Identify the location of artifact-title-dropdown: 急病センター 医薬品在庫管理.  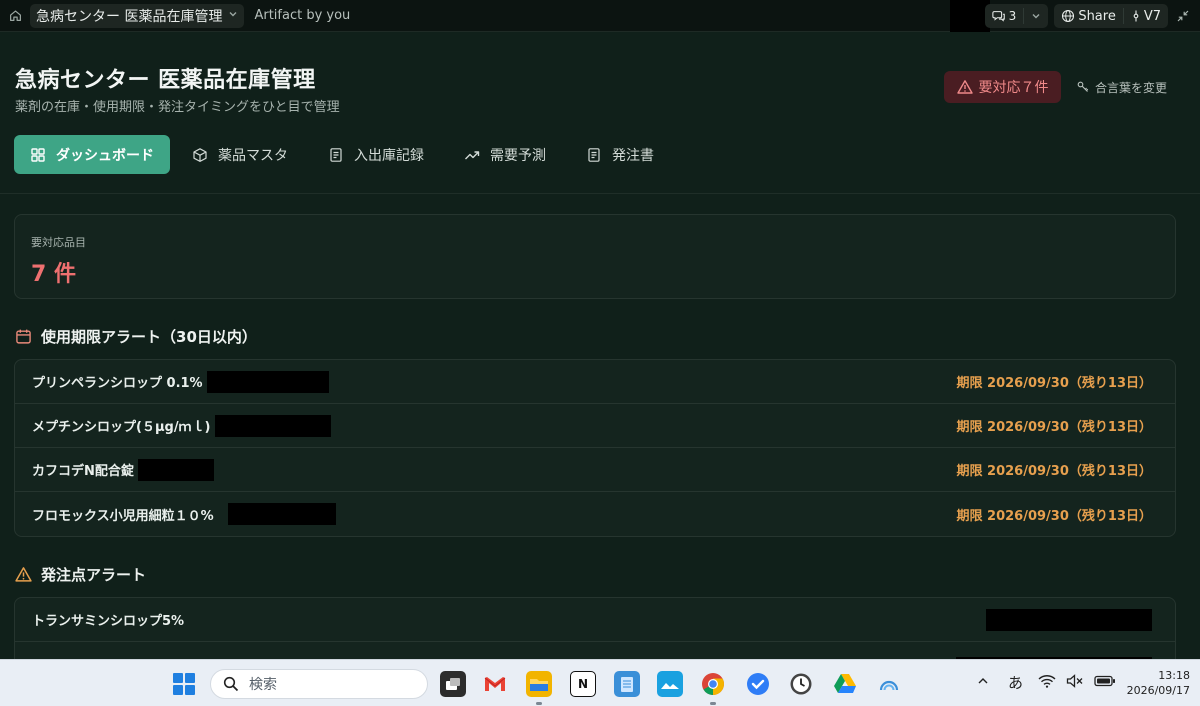
(137, 15).